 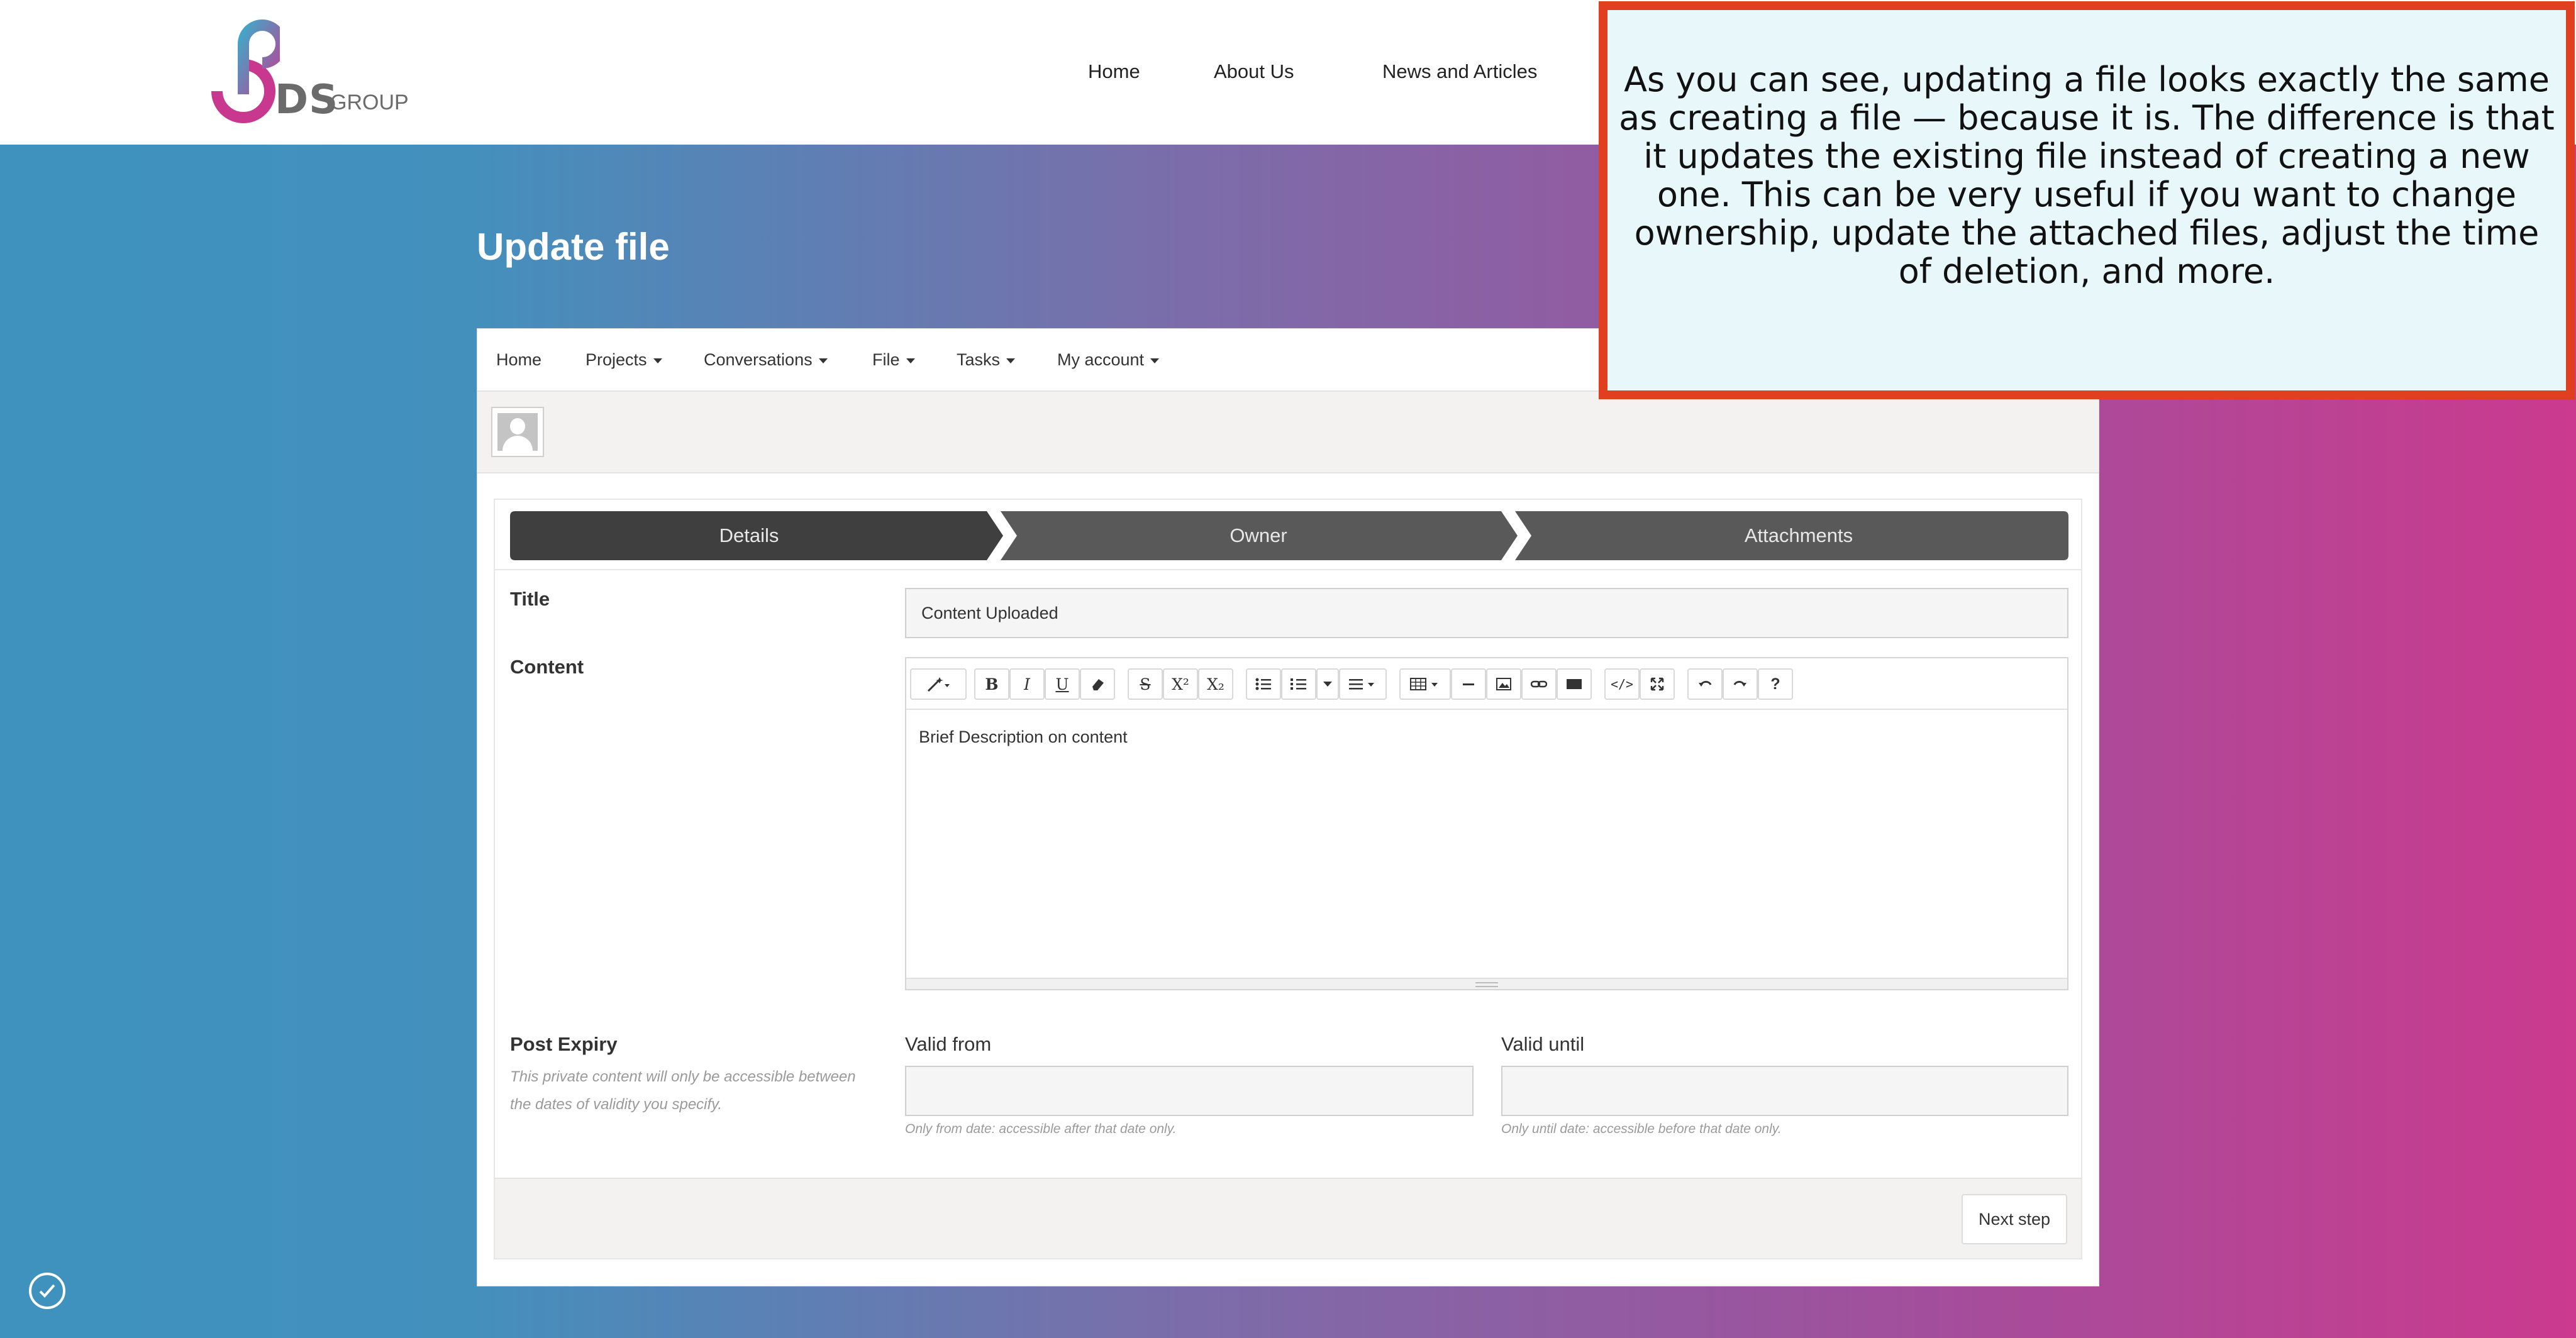 What do you see at coordinates (1298, 684) in the screenshot?
I see `ordered-list-icon` at bounding box center [1298, 684].